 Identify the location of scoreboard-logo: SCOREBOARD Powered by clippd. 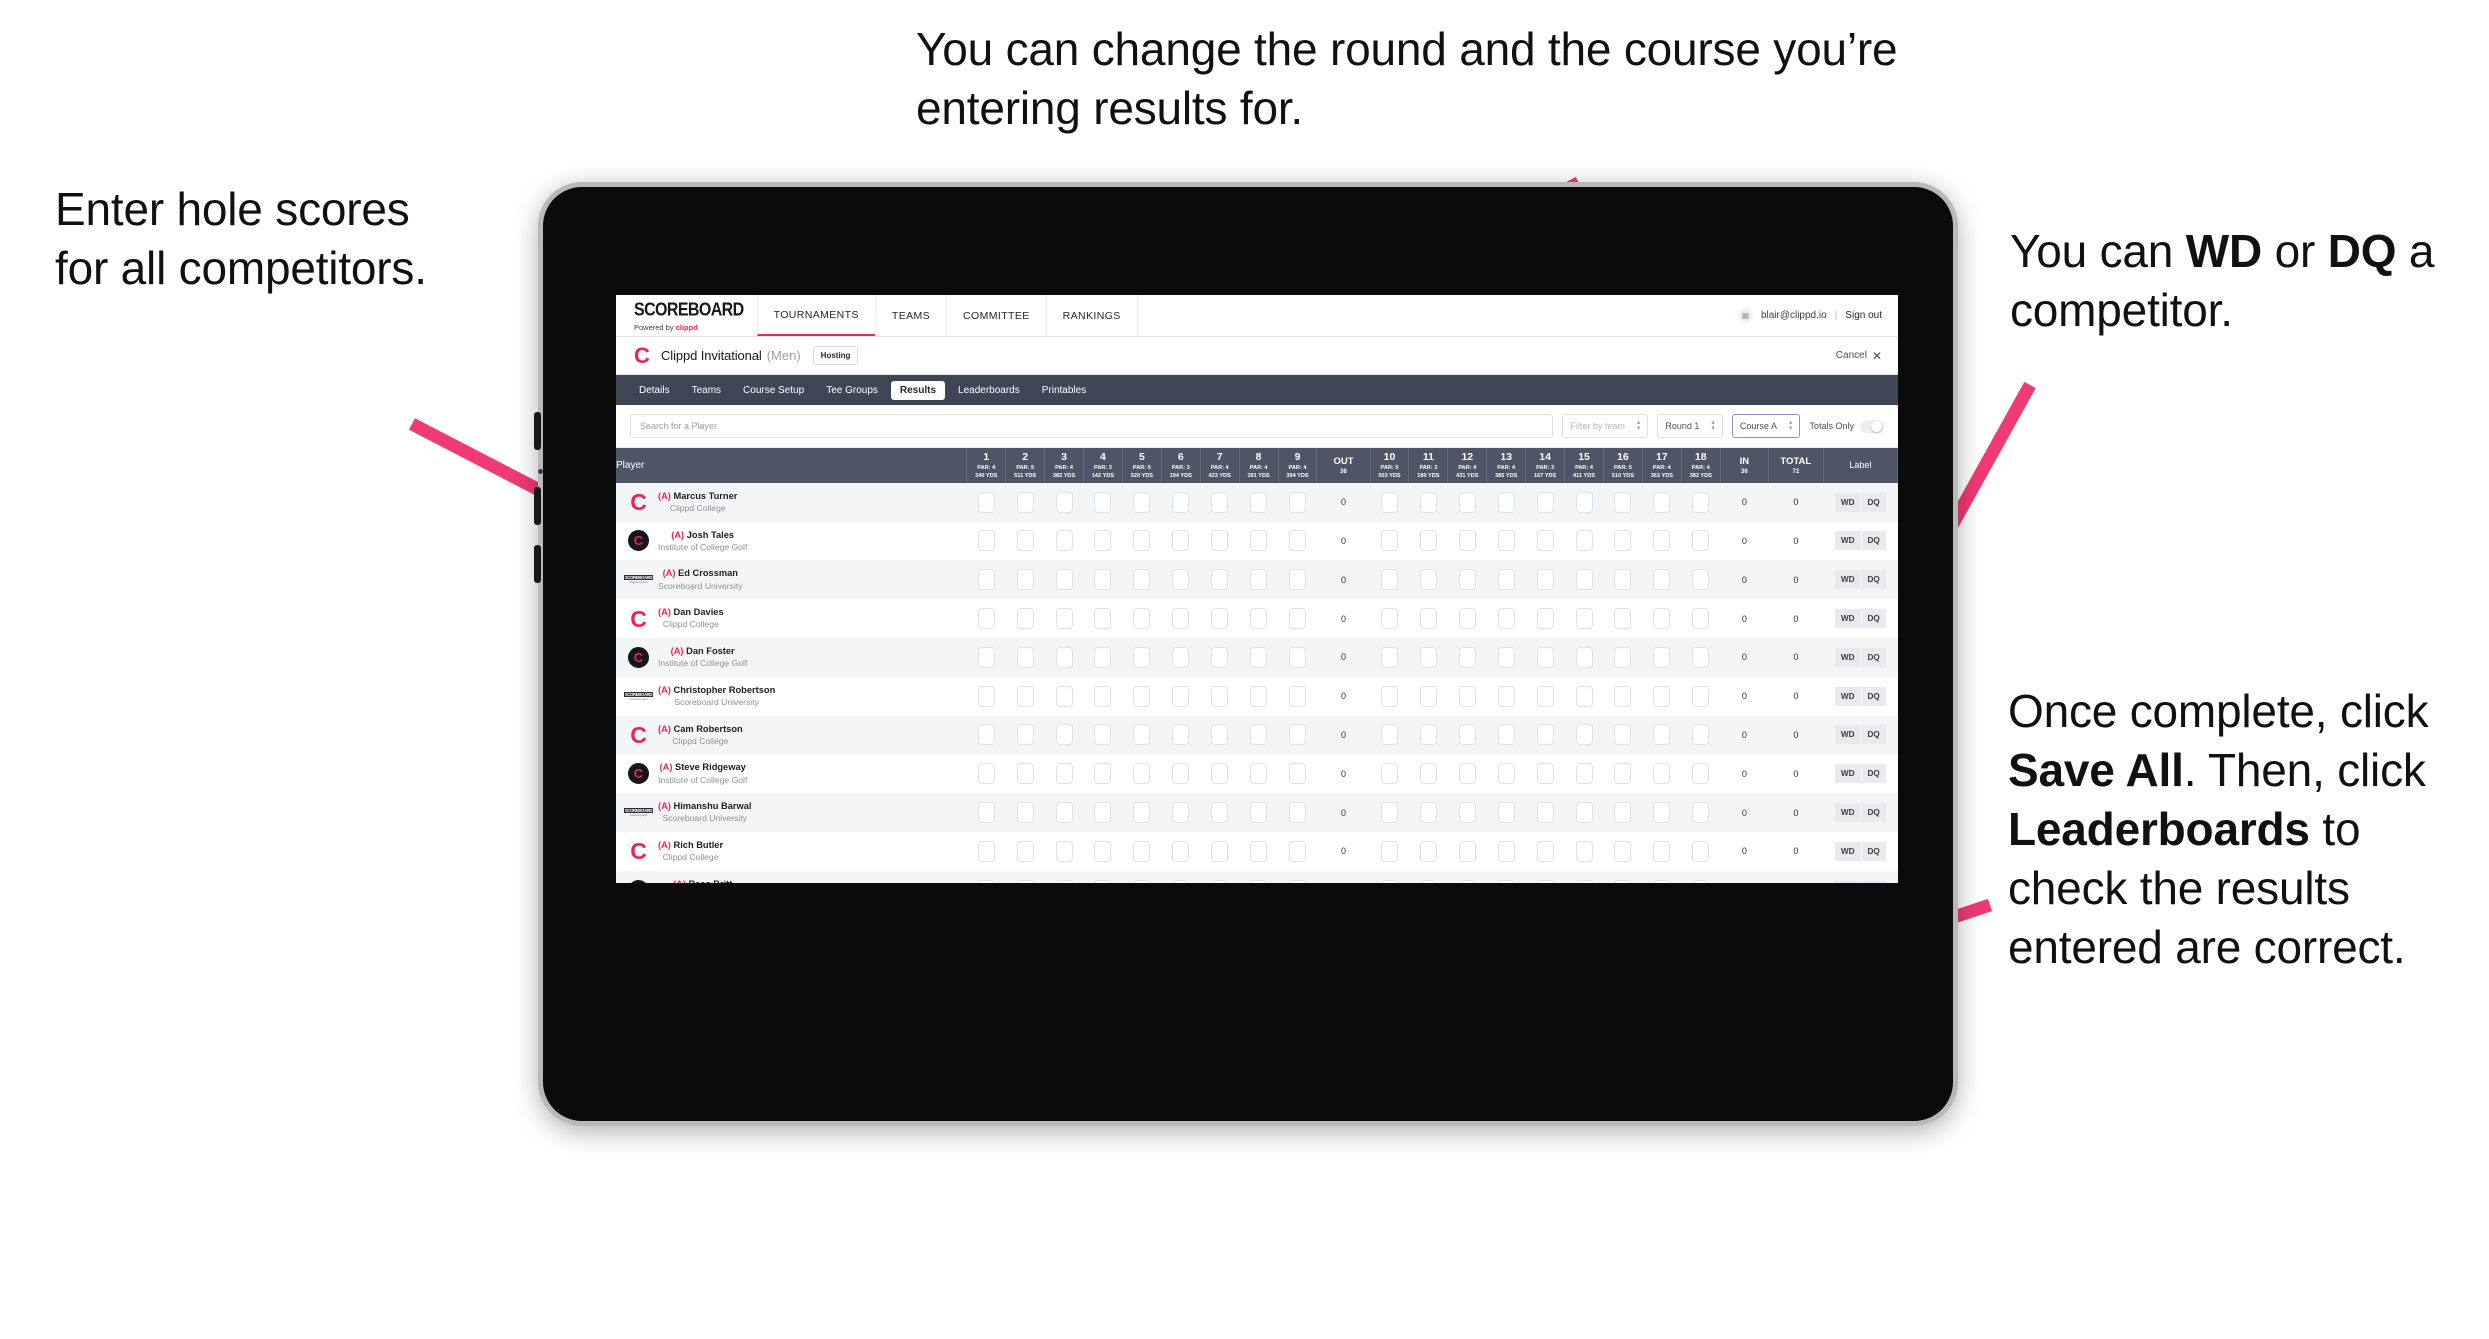
(687, 315).